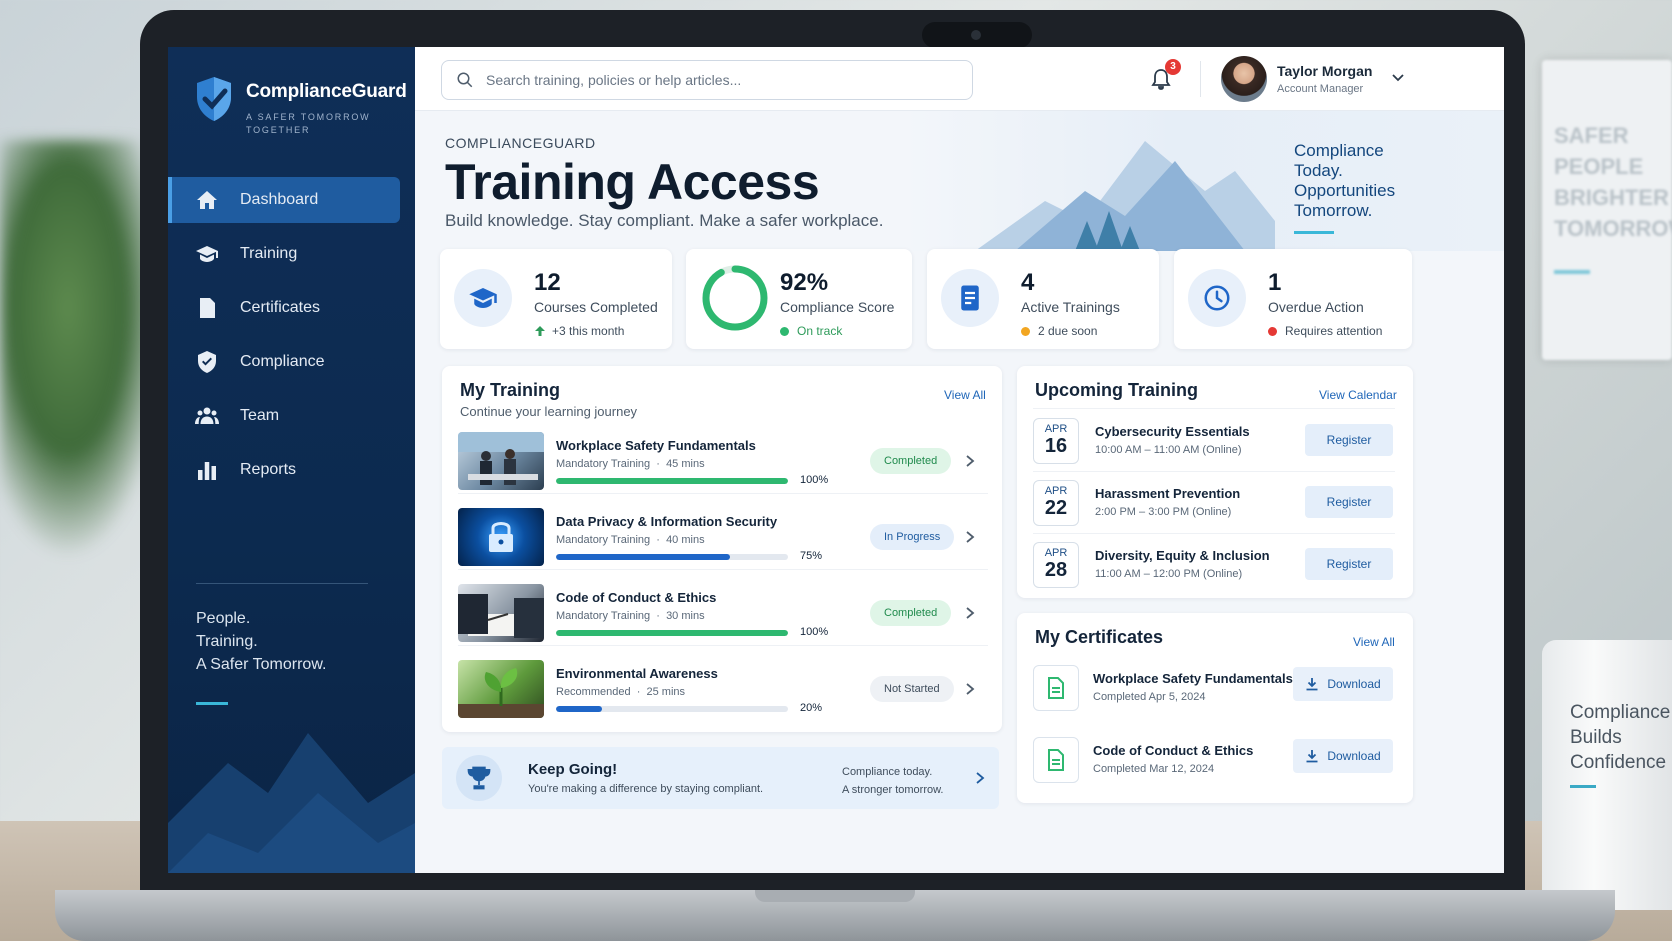 The width and height of the screenshot is (1672, 941). What do you see at coordinates (284, 416) in the screenshot?
I see `sidebar-item-team: Team` at bounding box center [284, 416].